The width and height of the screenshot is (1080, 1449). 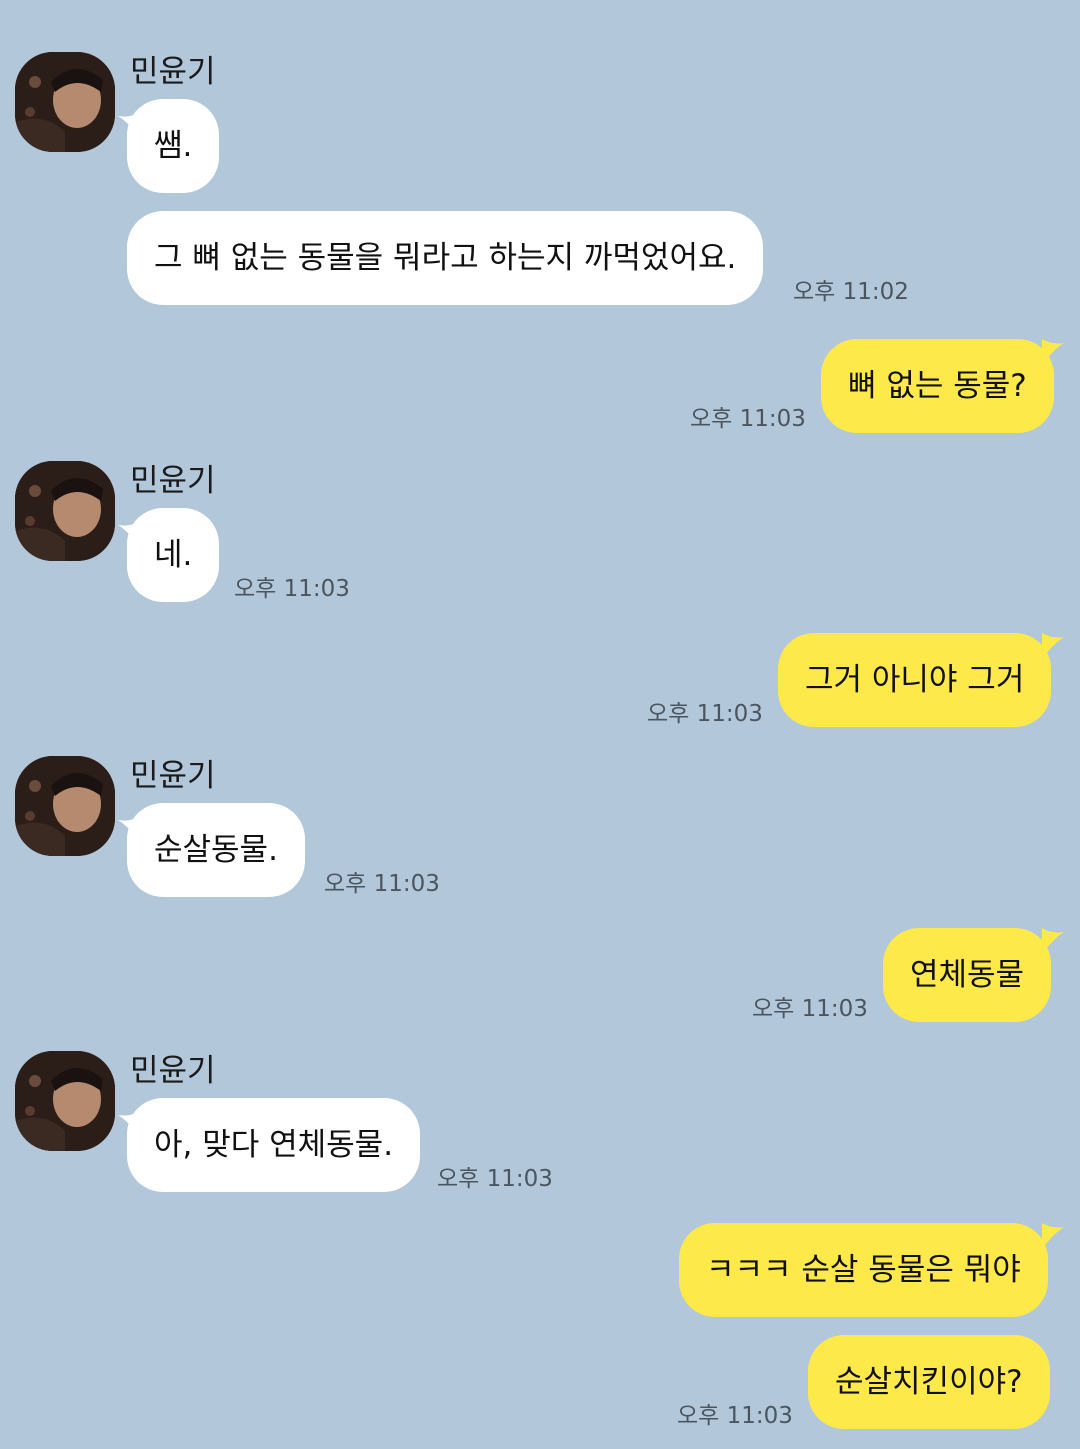 What do you see at coordinates (274, 1145) in the screenshot?
I see `incoming-message-bubble: 아, 맞다 연체동물.` at bounding box center [274, 1145].